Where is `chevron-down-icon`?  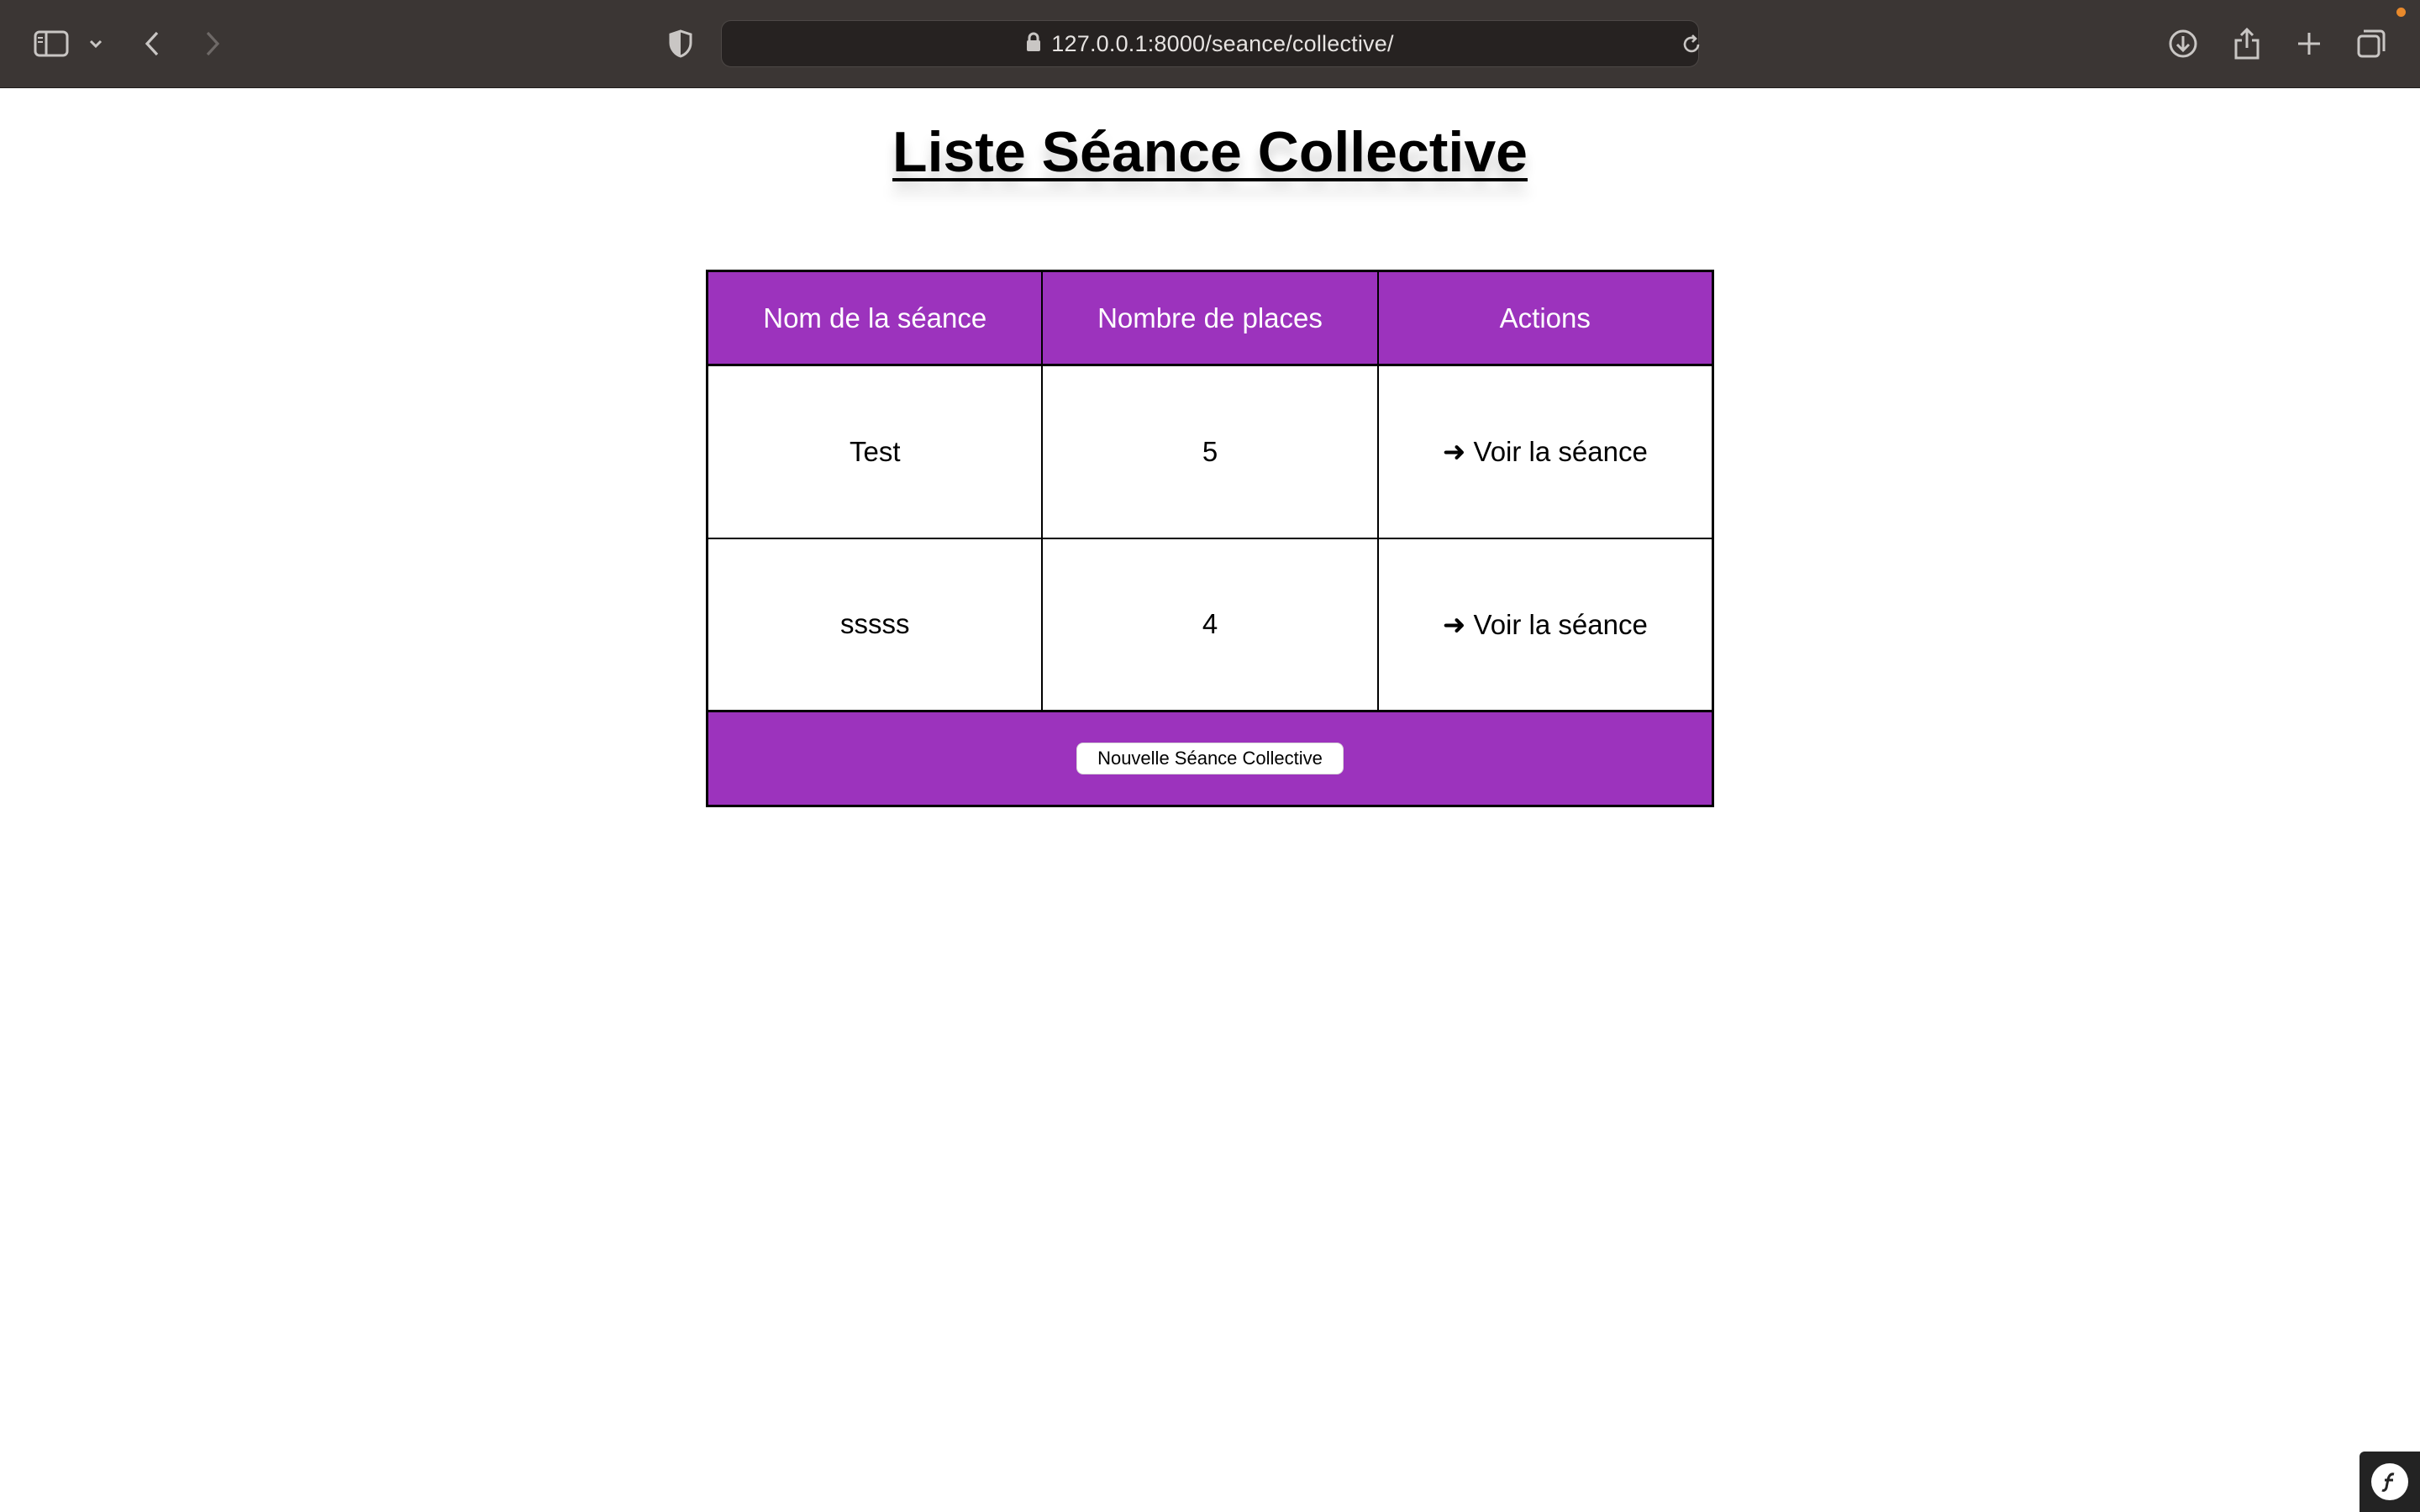
chevron-down-icon is located at coordinates (96, 44).